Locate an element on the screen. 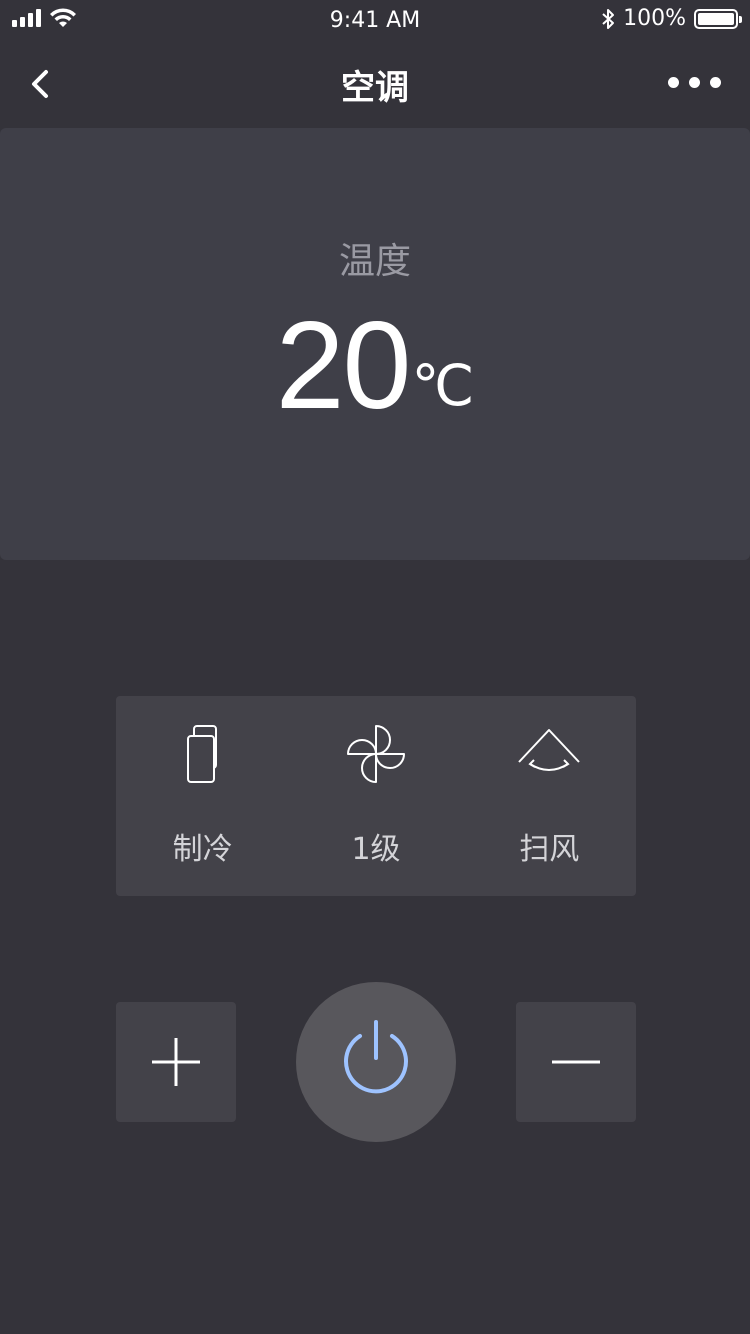  power-button is located at coordinates (376, 1062).